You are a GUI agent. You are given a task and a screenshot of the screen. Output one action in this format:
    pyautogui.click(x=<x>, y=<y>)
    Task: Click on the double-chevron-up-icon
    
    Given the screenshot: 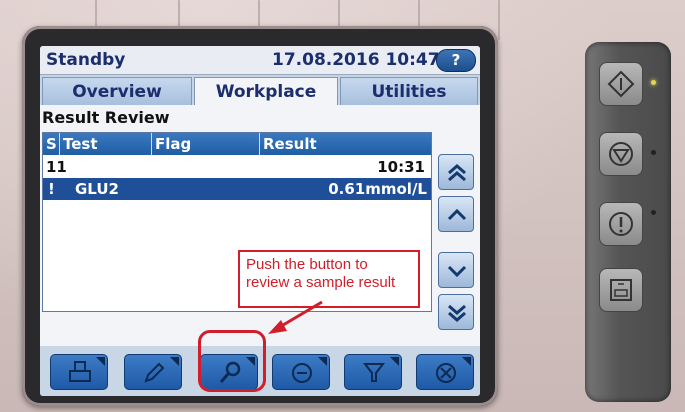 What is the action you would take?
    pyautogui.click(x=457, y=173)
    